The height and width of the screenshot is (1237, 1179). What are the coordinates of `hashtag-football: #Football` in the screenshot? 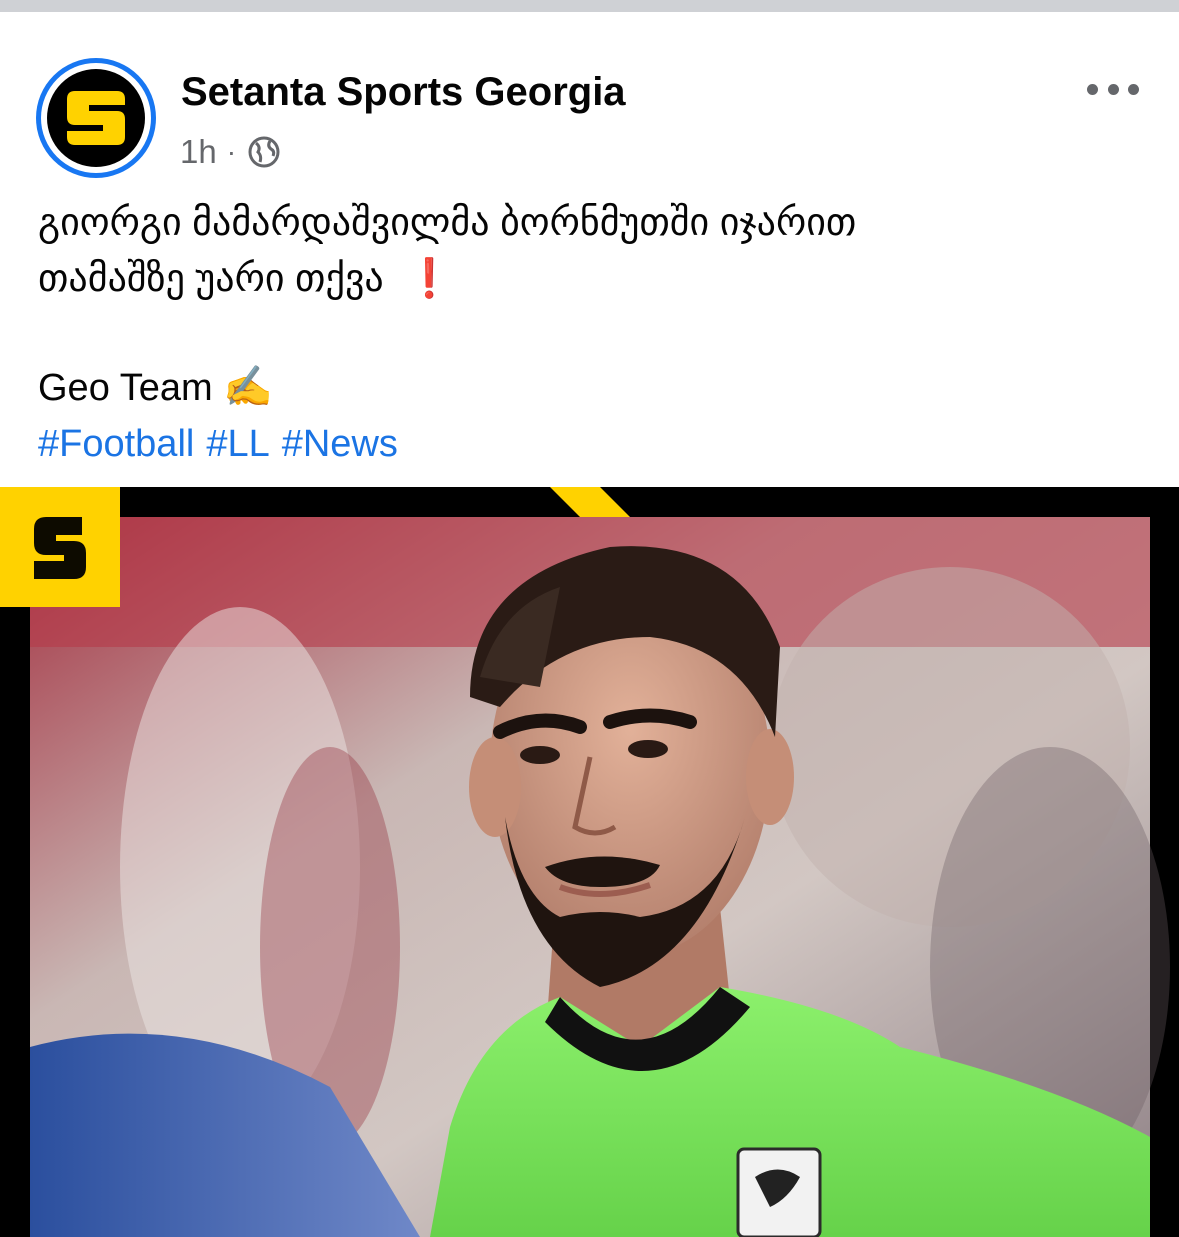 It's located at (116, 444).